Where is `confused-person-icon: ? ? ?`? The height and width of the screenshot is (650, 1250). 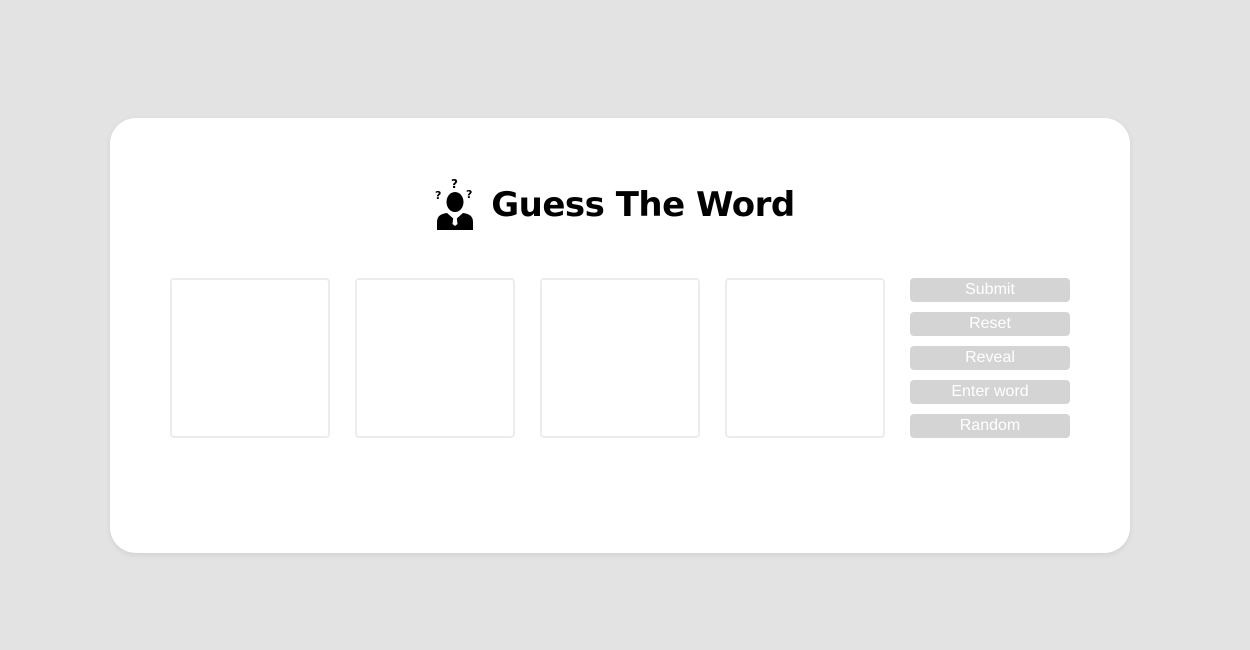
confused-person-icon: ? ? ? is located at coordinates (455, 203).